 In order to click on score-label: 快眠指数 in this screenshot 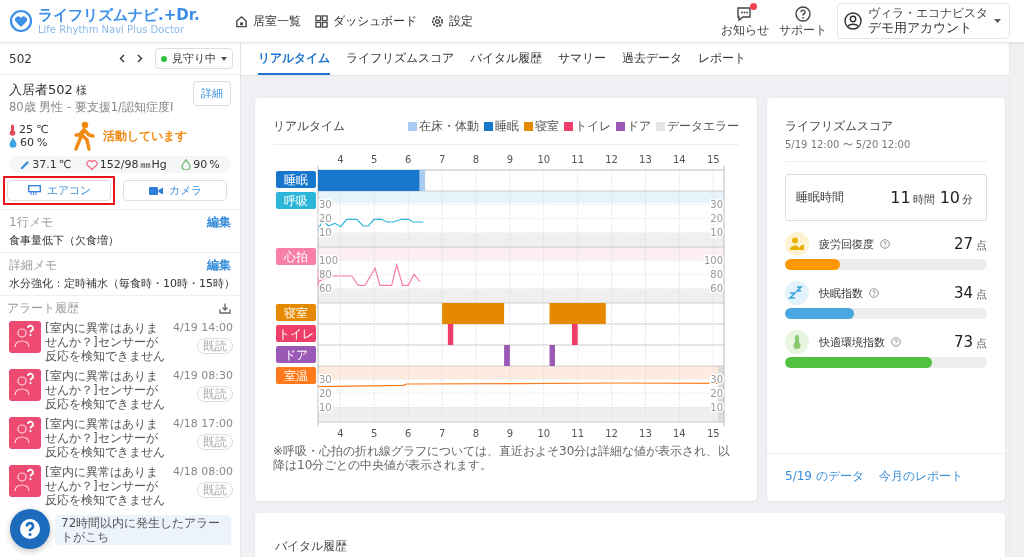, I will do `click(841, 293)`.